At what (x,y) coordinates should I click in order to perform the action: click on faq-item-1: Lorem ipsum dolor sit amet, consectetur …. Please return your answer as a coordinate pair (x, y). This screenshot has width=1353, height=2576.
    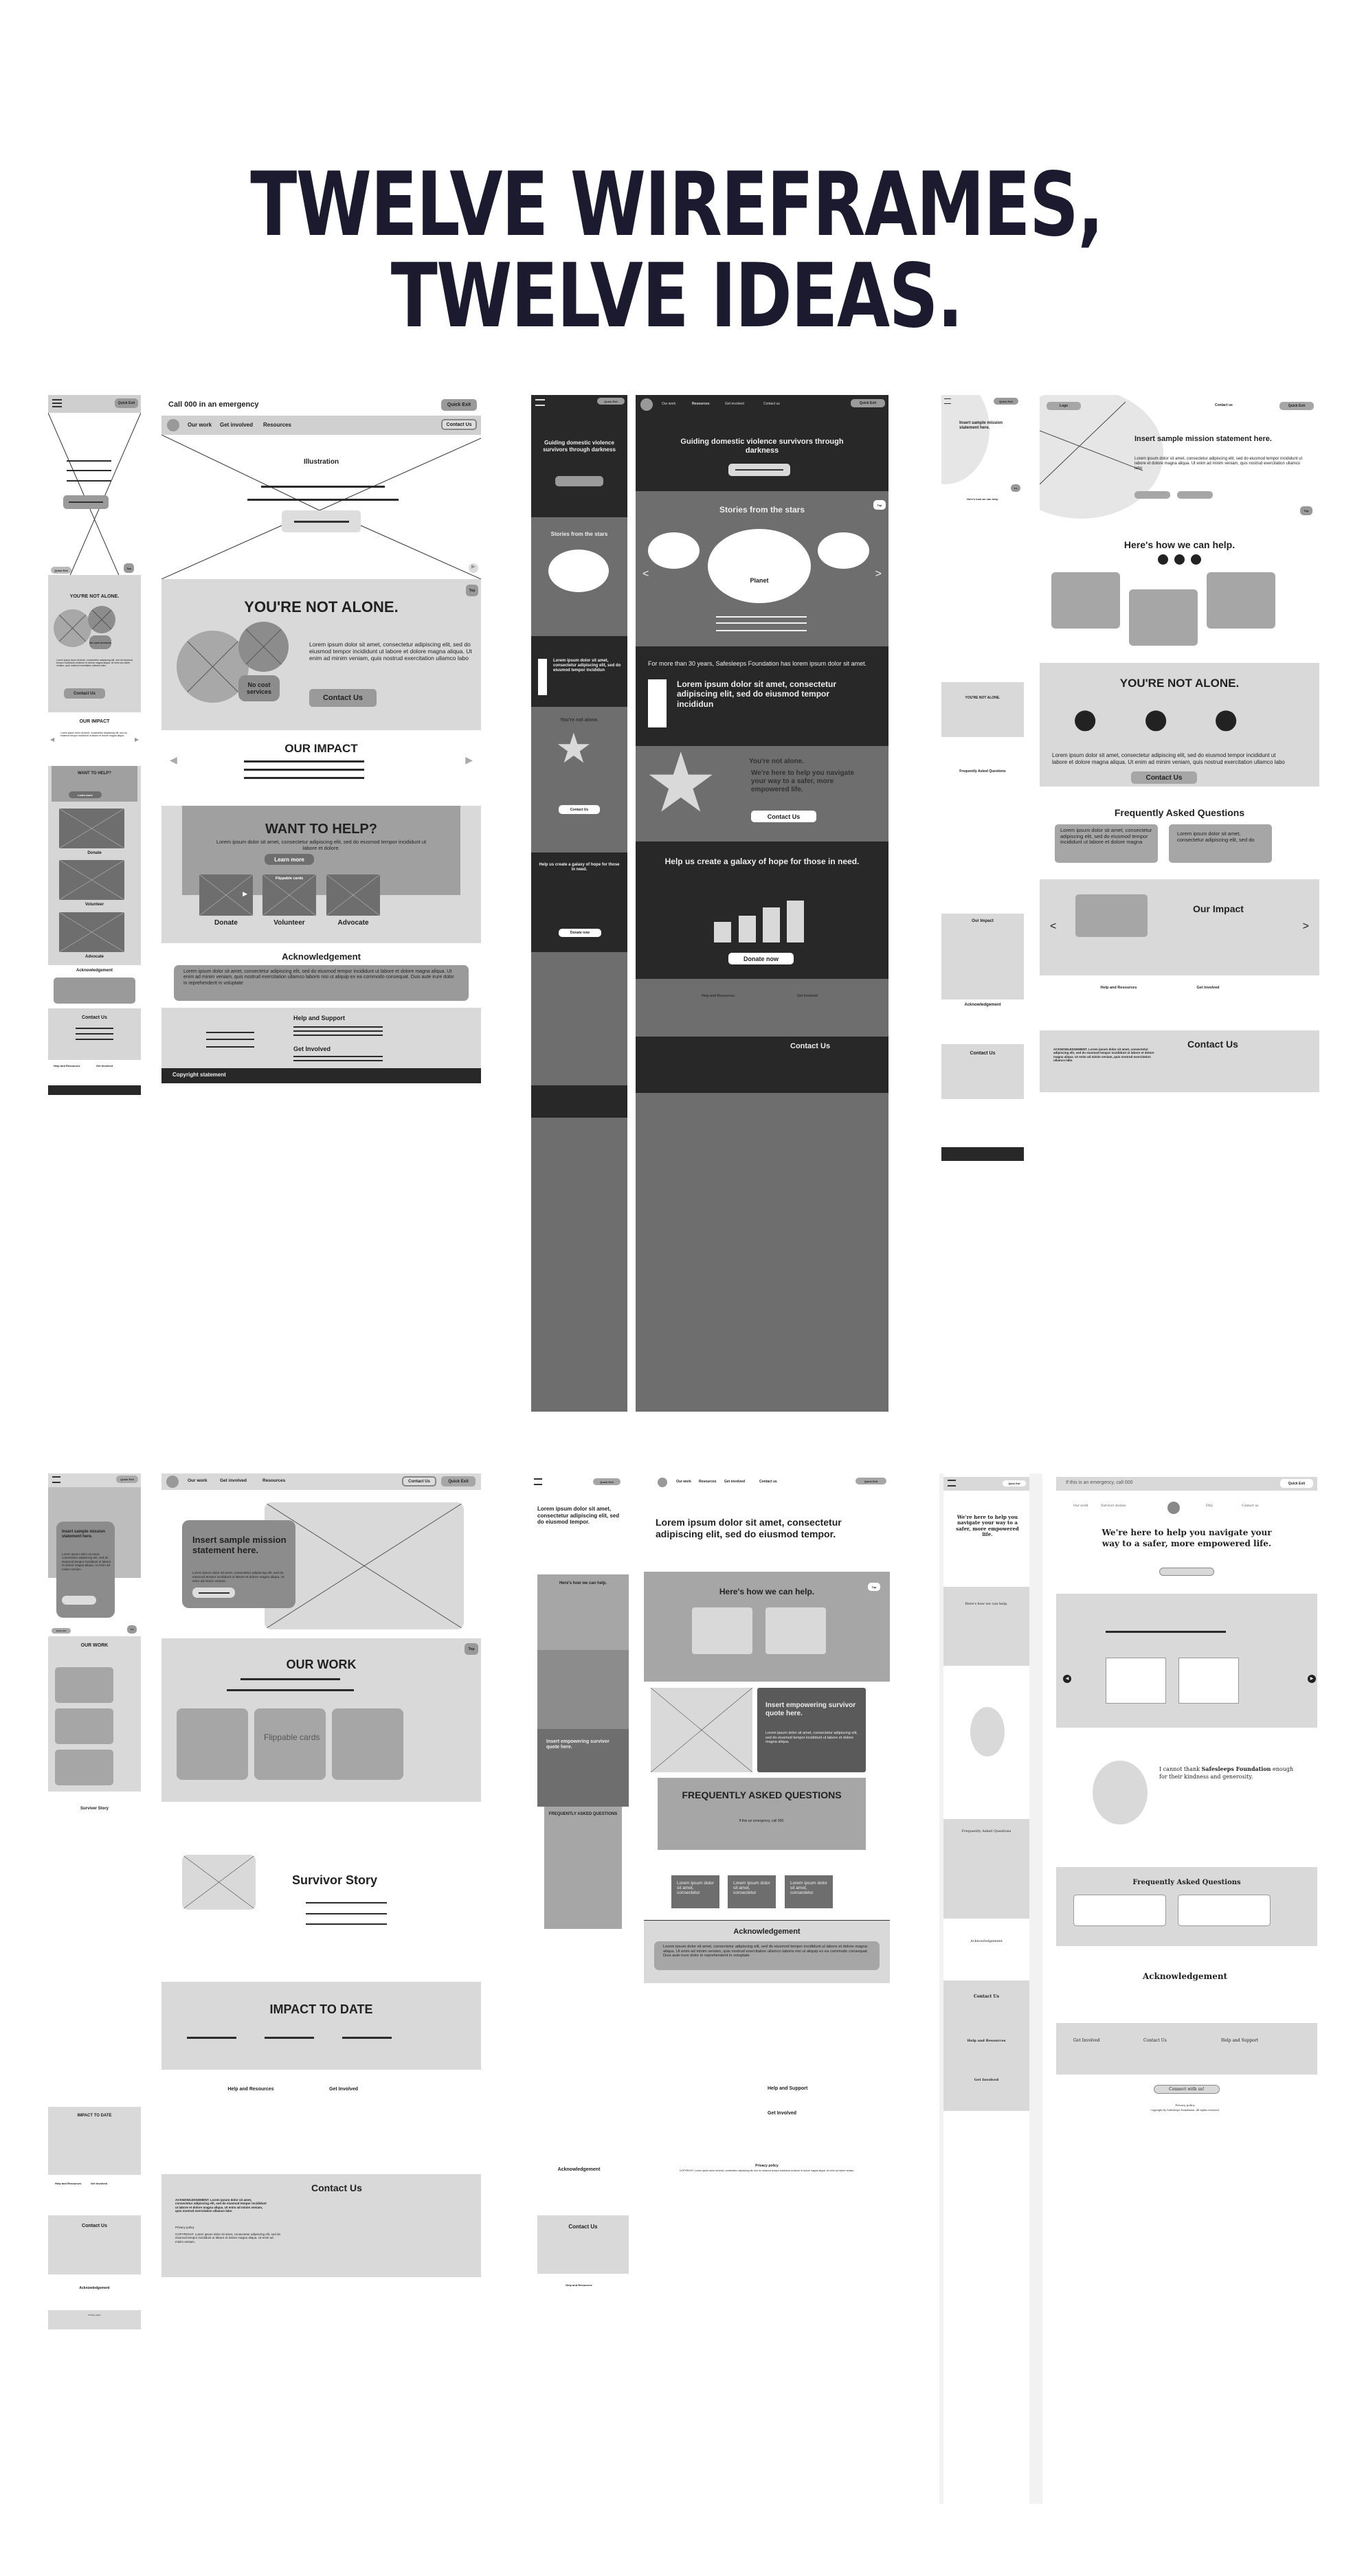
    Looking at the image, I should click on (1106, 843).